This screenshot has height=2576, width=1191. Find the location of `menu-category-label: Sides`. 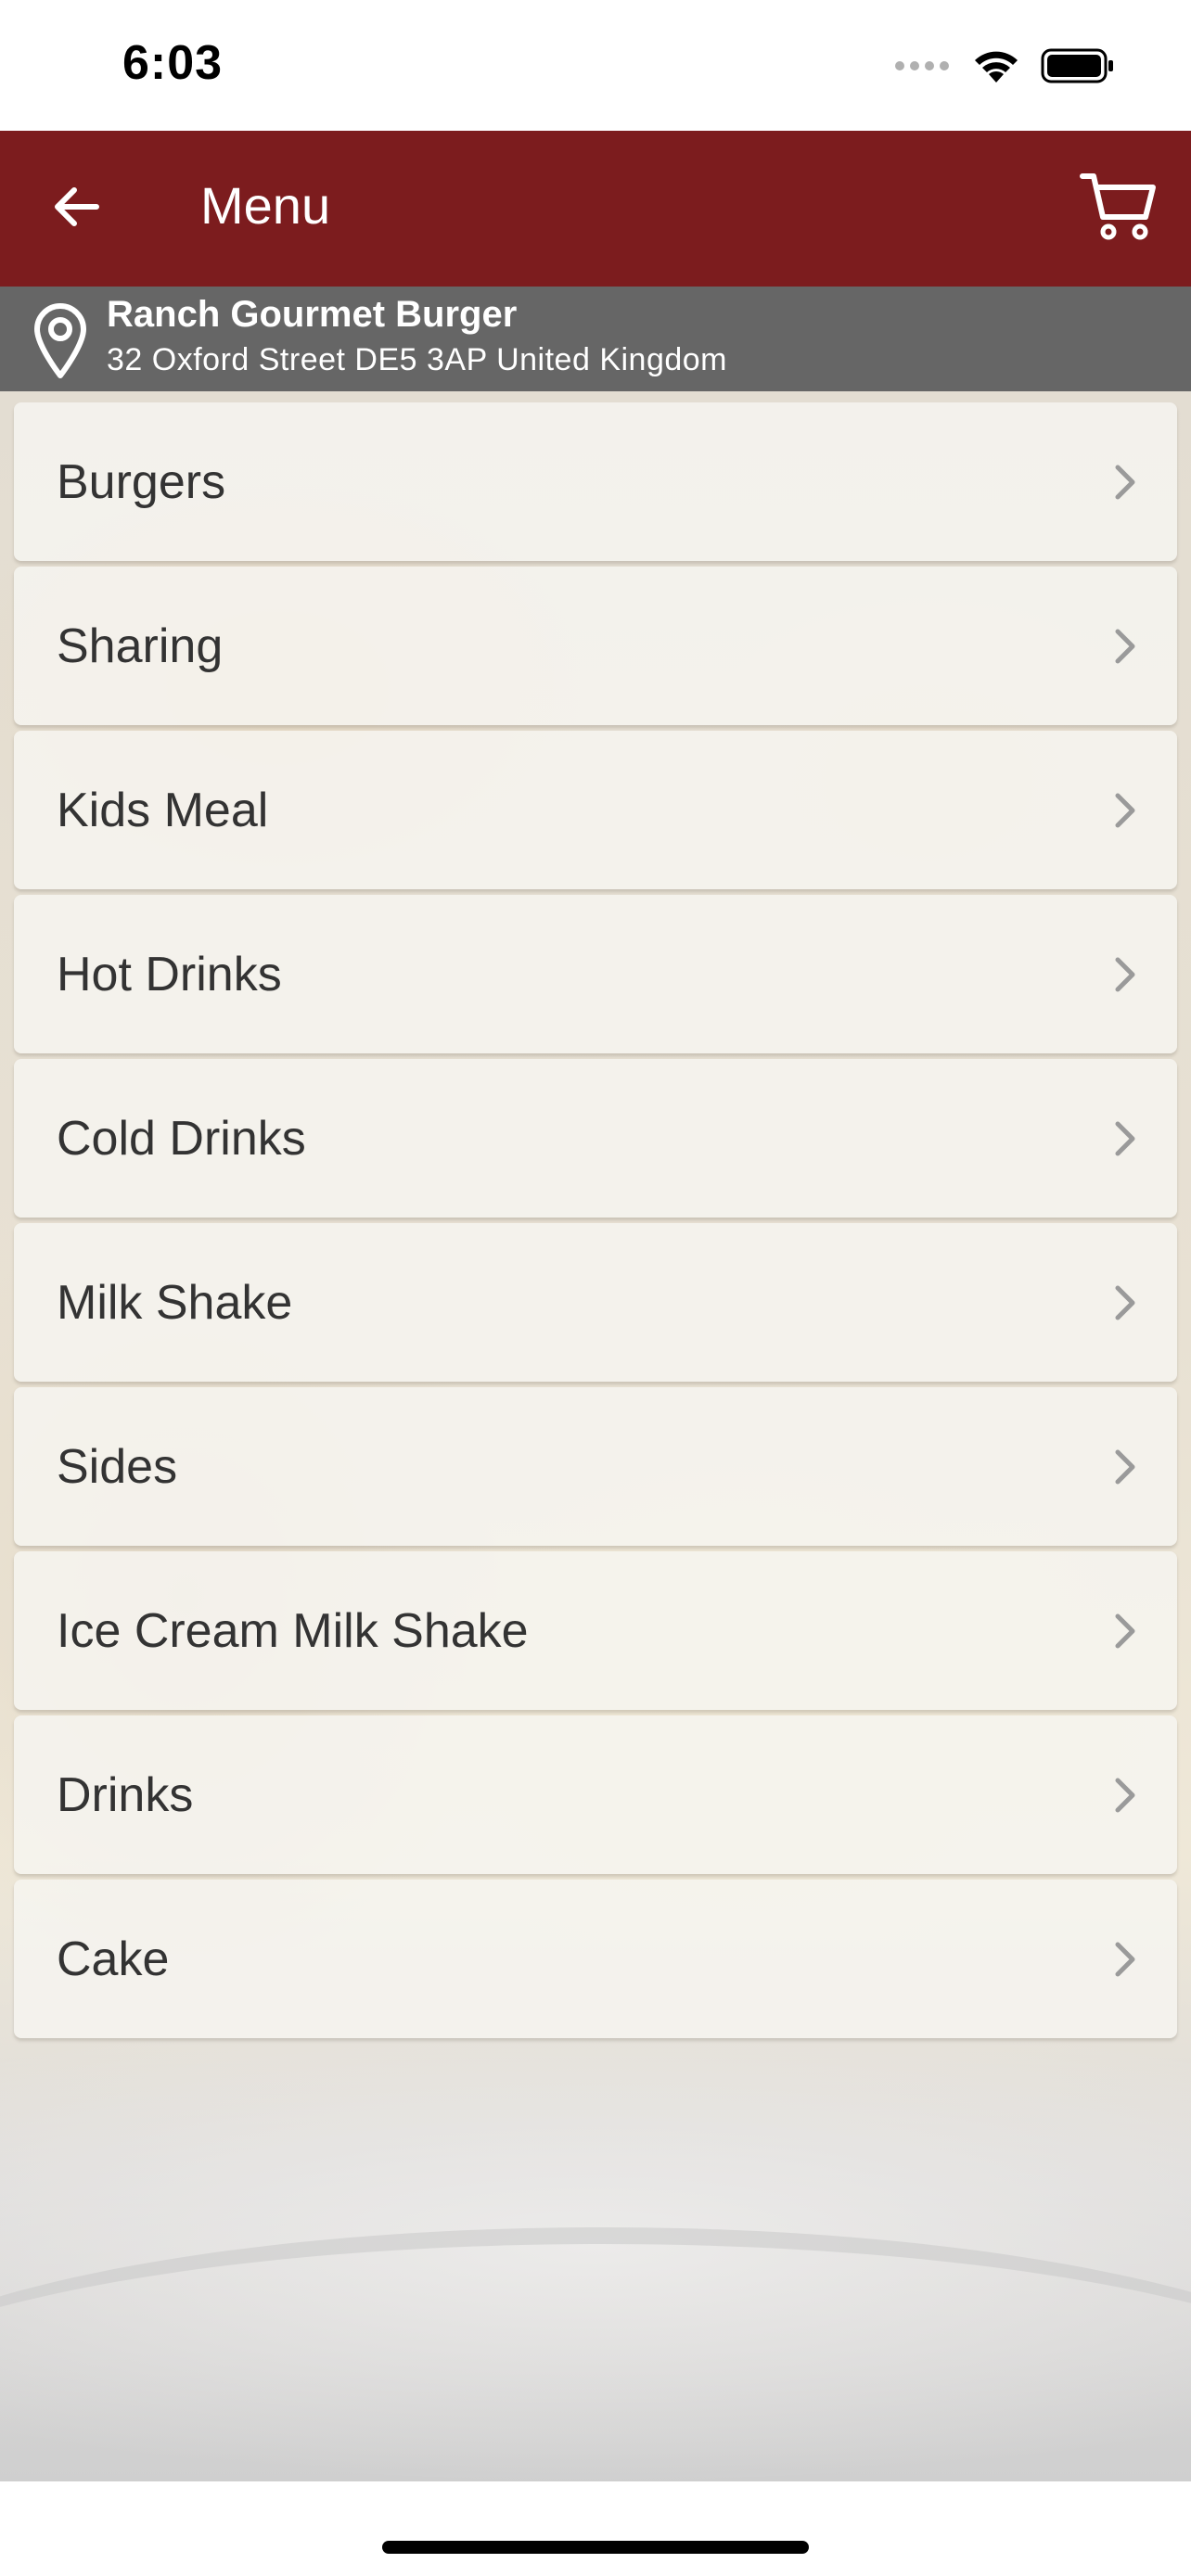

menu-category-label: Sides is located at coordinates (117, 1467).